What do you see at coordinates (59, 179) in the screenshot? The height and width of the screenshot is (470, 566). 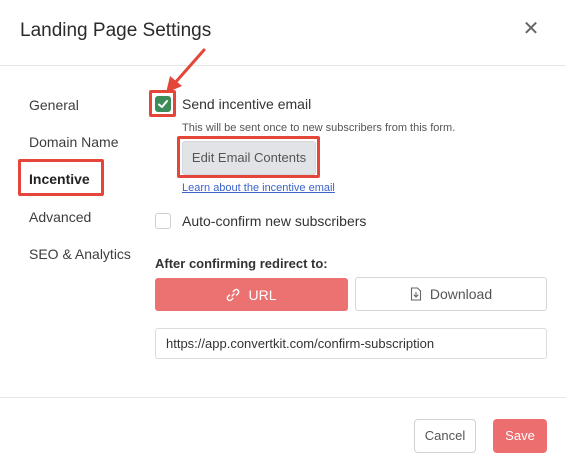 I see `sidebar-item-incentive: Incentive` at bounding box center [59, 179].